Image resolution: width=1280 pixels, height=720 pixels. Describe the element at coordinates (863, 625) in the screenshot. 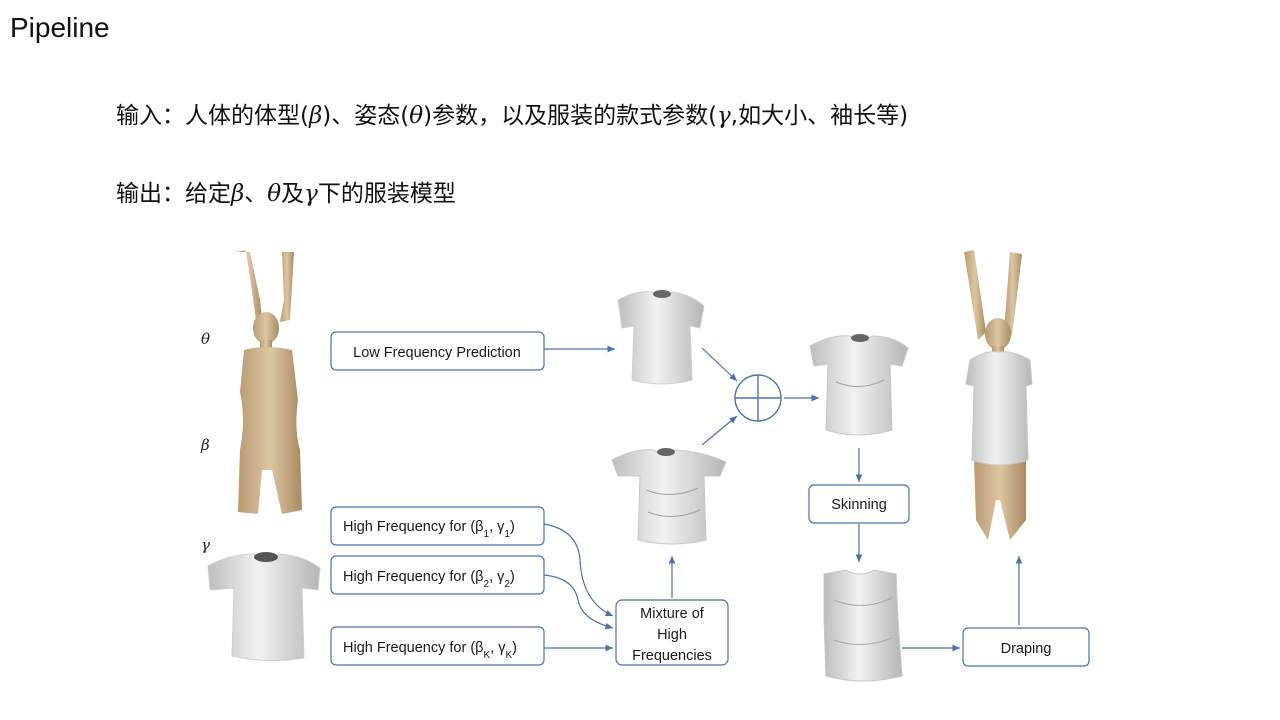

I see `skinned-garment` at that location.